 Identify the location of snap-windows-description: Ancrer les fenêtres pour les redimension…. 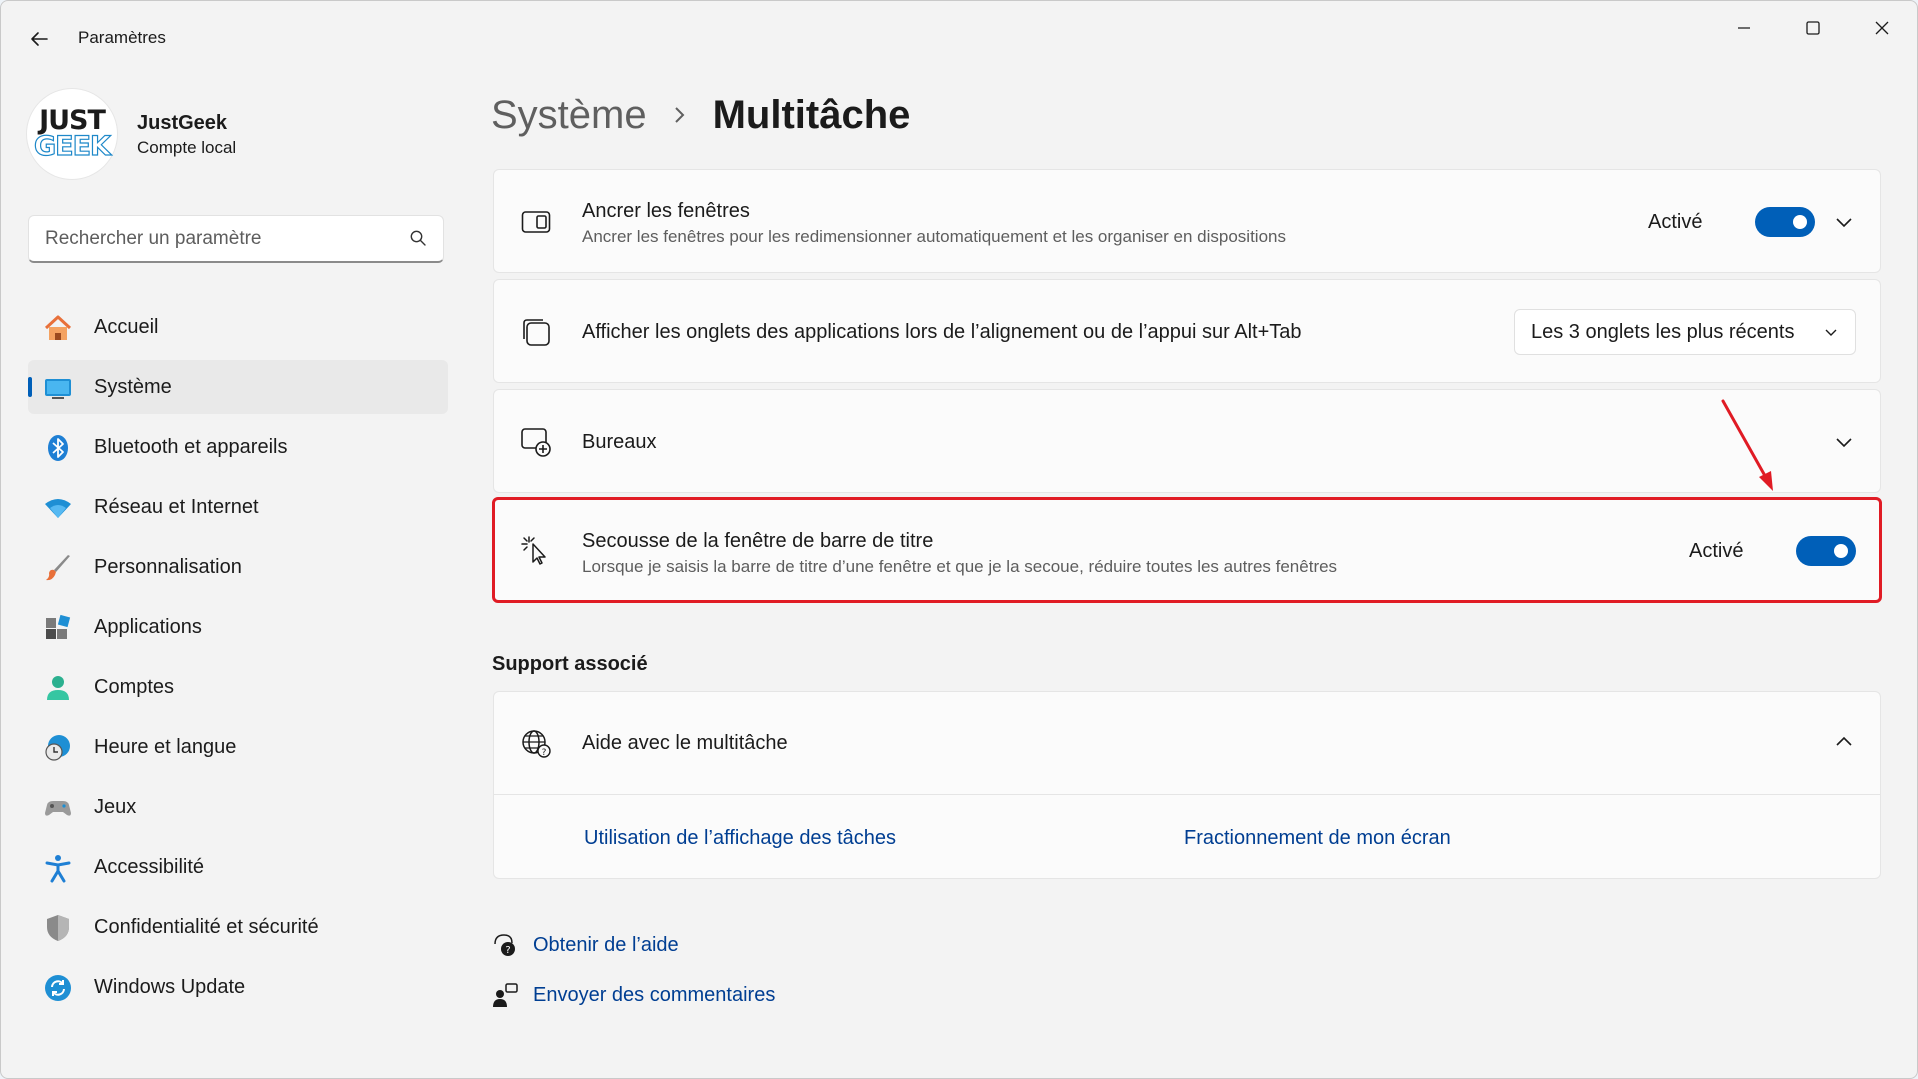
(934, 236).